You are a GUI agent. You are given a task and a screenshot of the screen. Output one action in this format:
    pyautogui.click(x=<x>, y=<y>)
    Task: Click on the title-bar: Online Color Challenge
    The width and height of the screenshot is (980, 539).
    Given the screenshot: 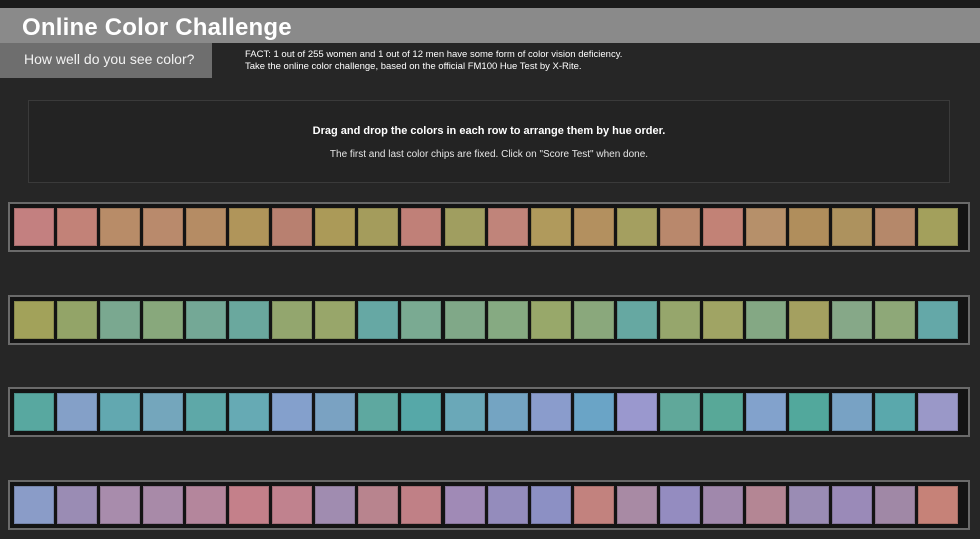 What is the action you would take?
    pyautogui.click(x=490, y=25)
    